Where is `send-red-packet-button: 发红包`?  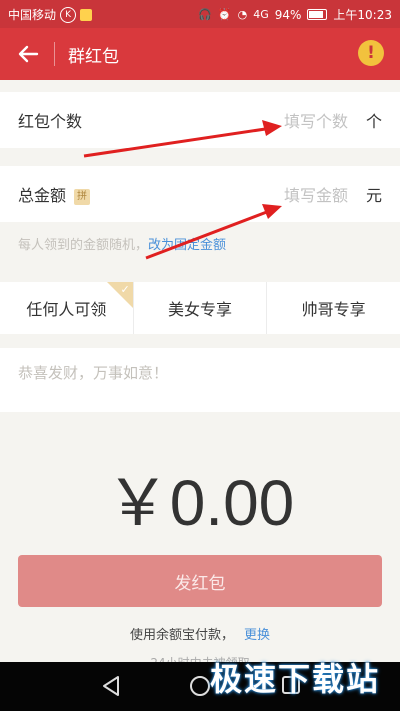
send-red-packet-button: 发红包 is located at coordinates (200, 581).